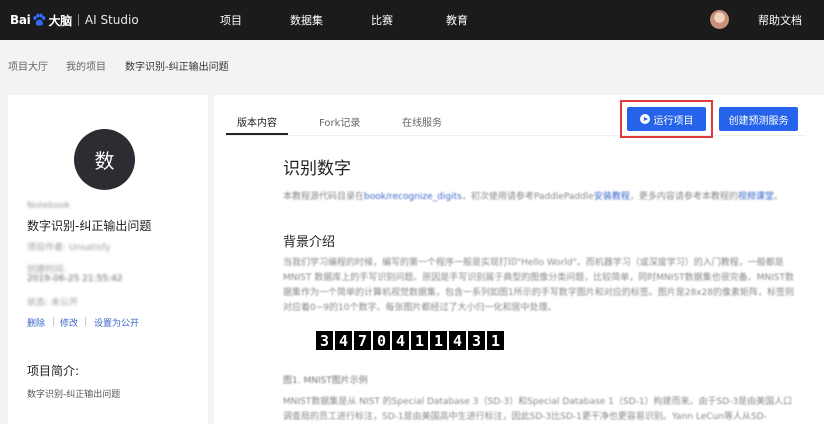 Image resolution: width=824 pixels, height=424 pixels. Describe the element at coordinates (74, 20) in the screenshot. I see `baidu-ai-studio-logo: Bai 大脑 AI Studio` at that location.